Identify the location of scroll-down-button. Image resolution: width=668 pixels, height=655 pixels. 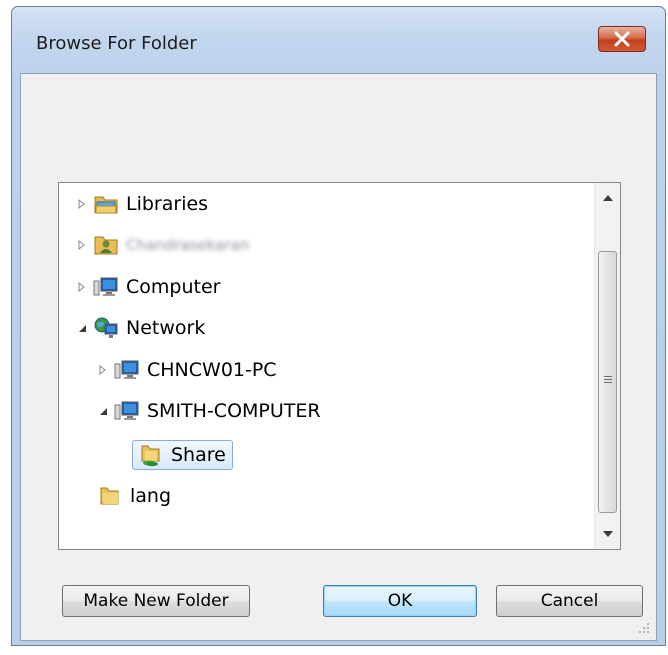
(607, 534).